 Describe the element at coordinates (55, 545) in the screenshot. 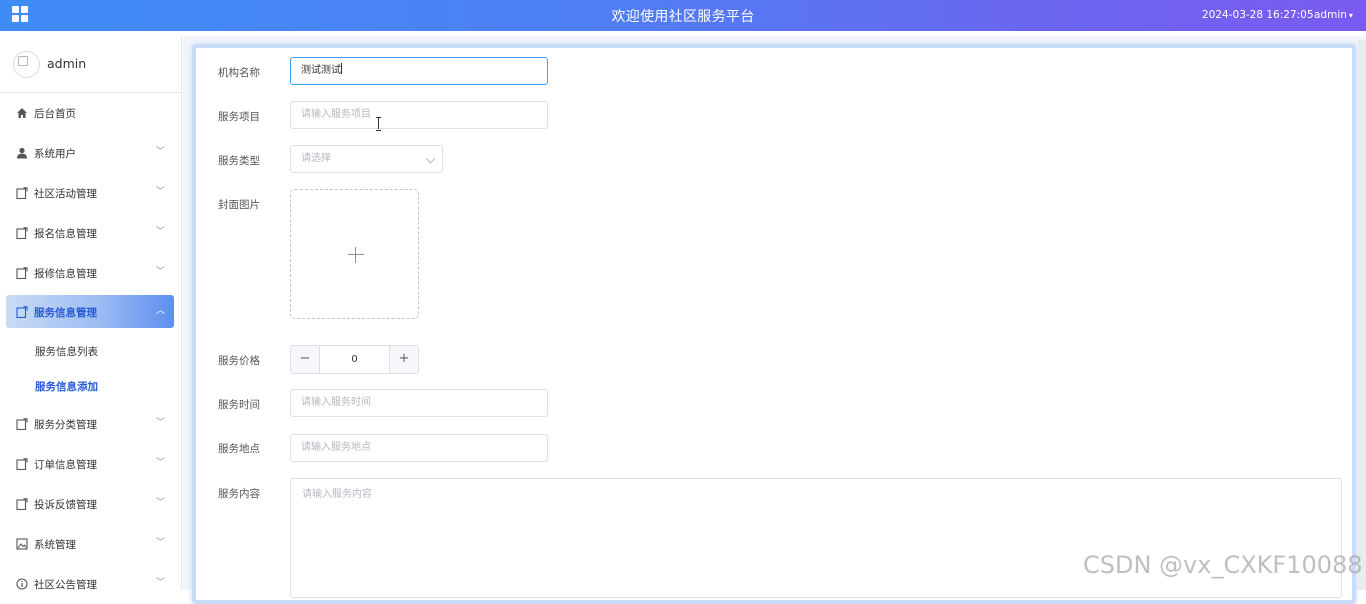

I see `sidebar-item-label: 系统管理` at that location.